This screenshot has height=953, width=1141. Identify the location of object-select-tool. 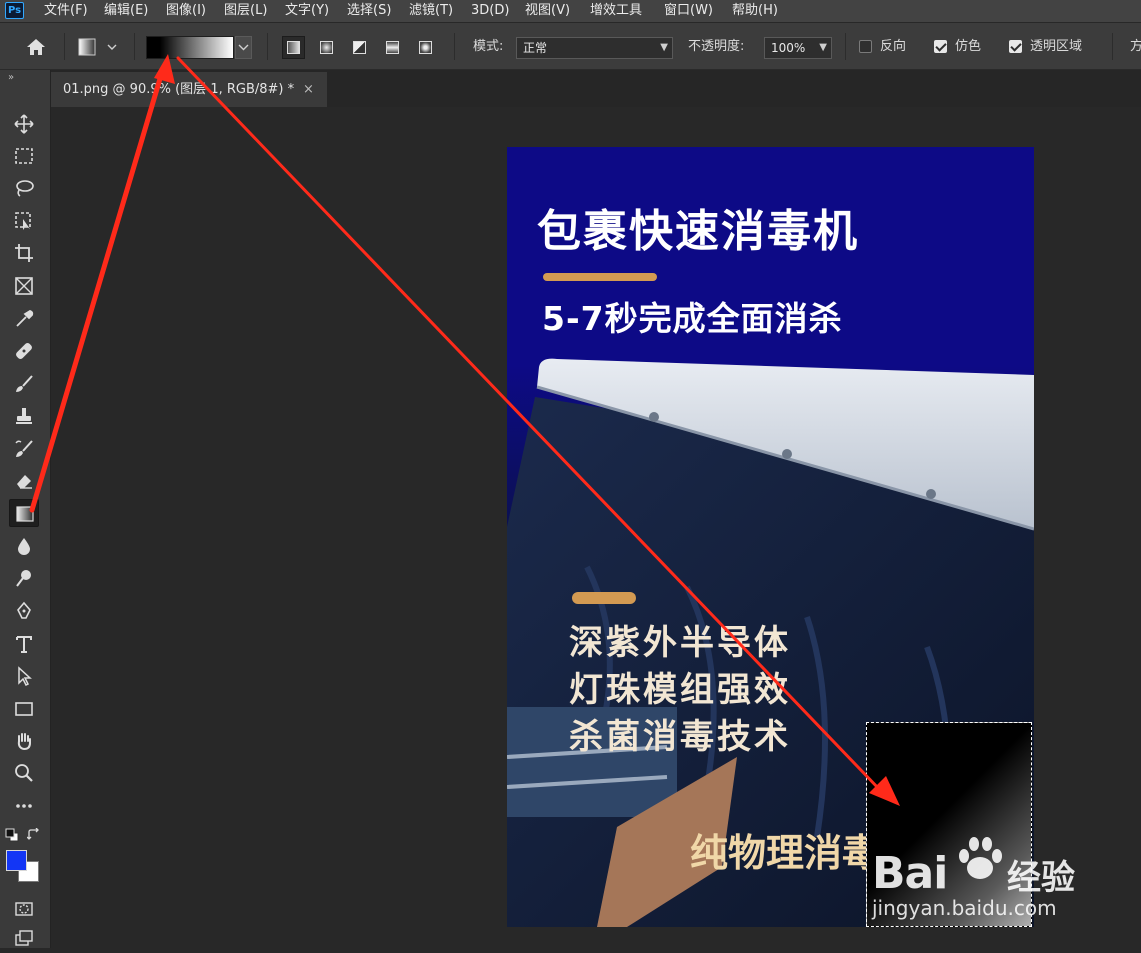
(24, 221).